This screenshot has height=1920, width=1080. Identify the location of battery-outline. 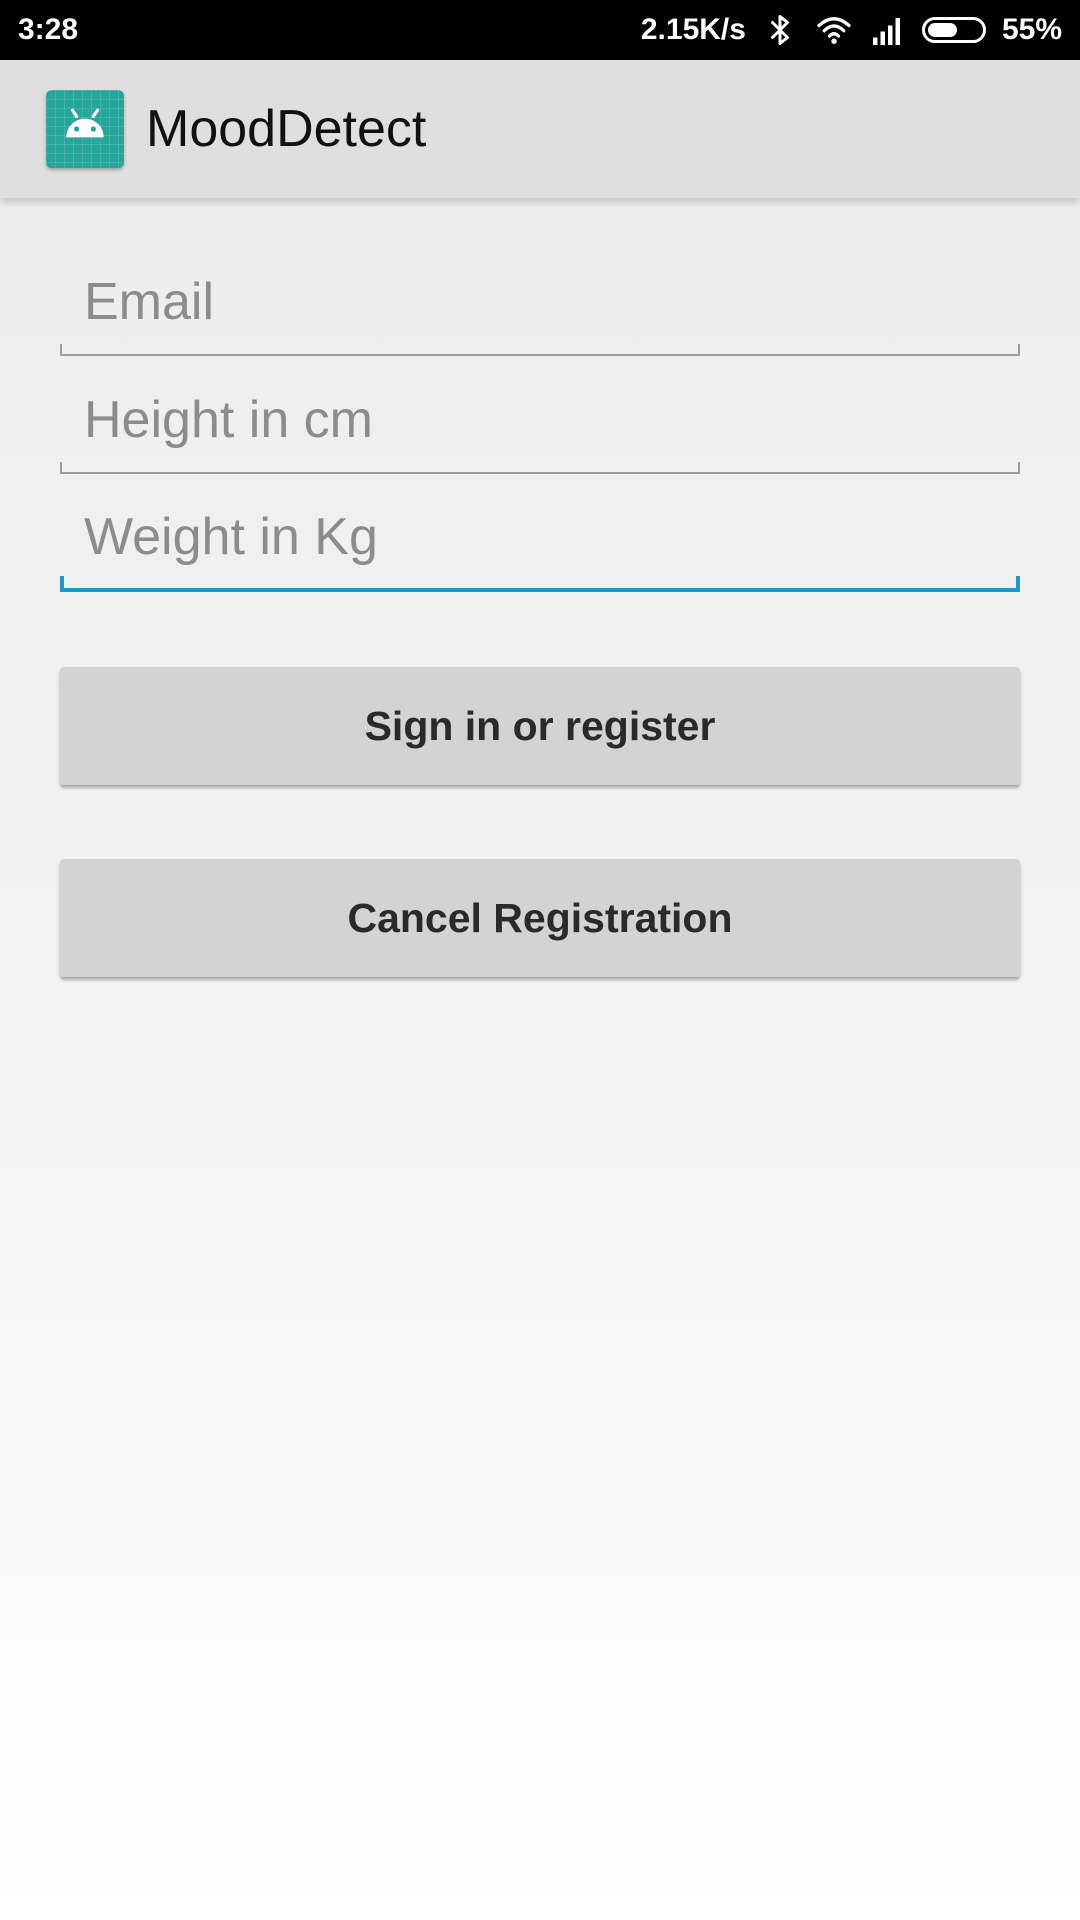
(953, 30).